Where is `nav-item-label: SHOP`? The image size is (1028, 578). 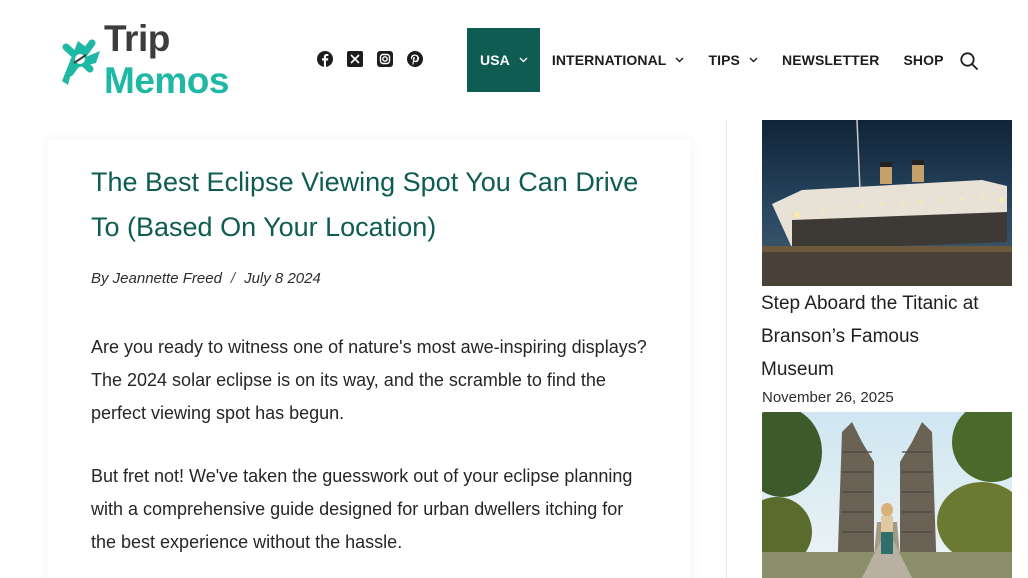
nav-item-label: SHOP is located at coordinates (923, 60).